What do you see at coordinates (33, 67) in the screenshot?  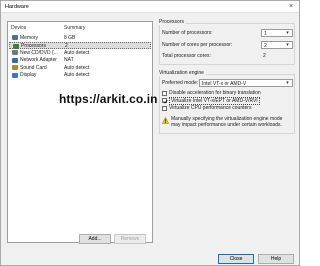 I see `device-name: Sound Card` at bounding box center [33, 67].